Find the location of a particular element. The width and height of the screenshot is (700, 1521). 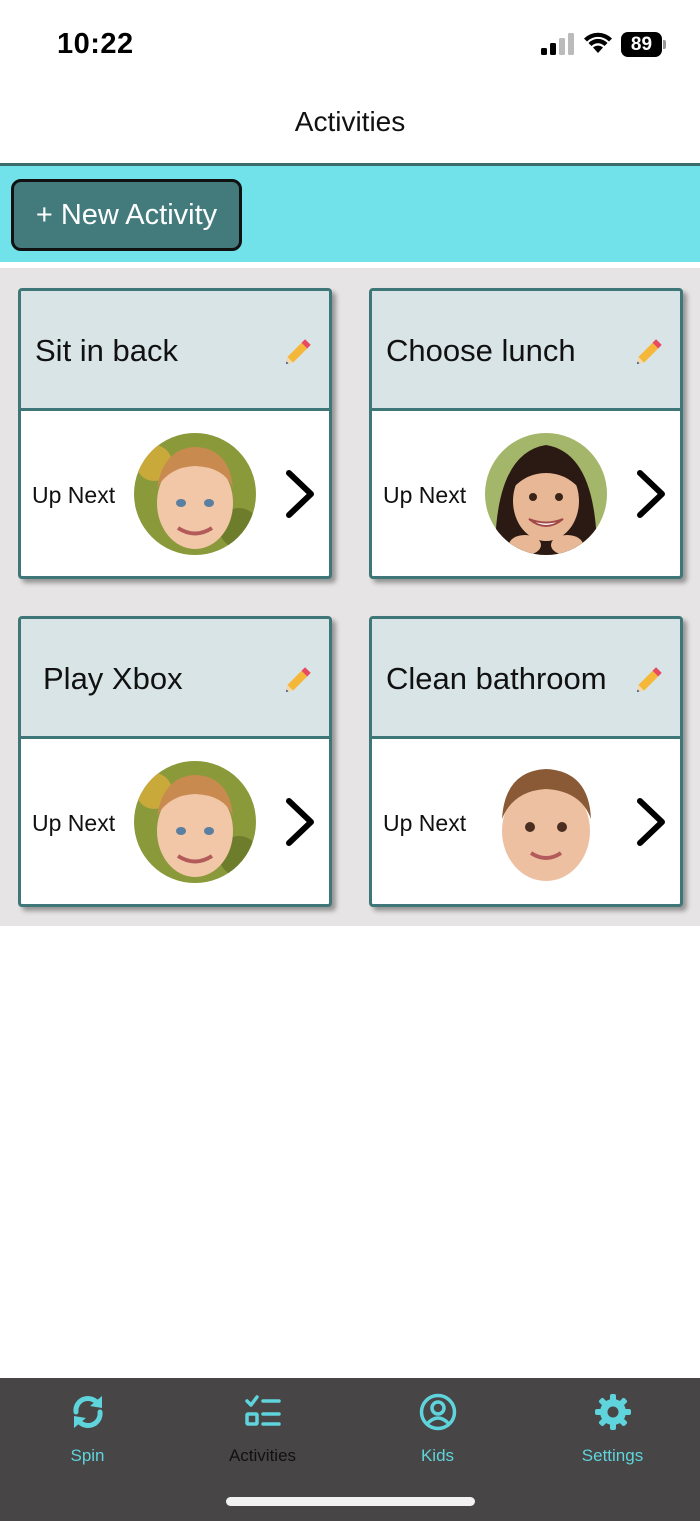

home-indicator is located at coordinates (350, 1501).